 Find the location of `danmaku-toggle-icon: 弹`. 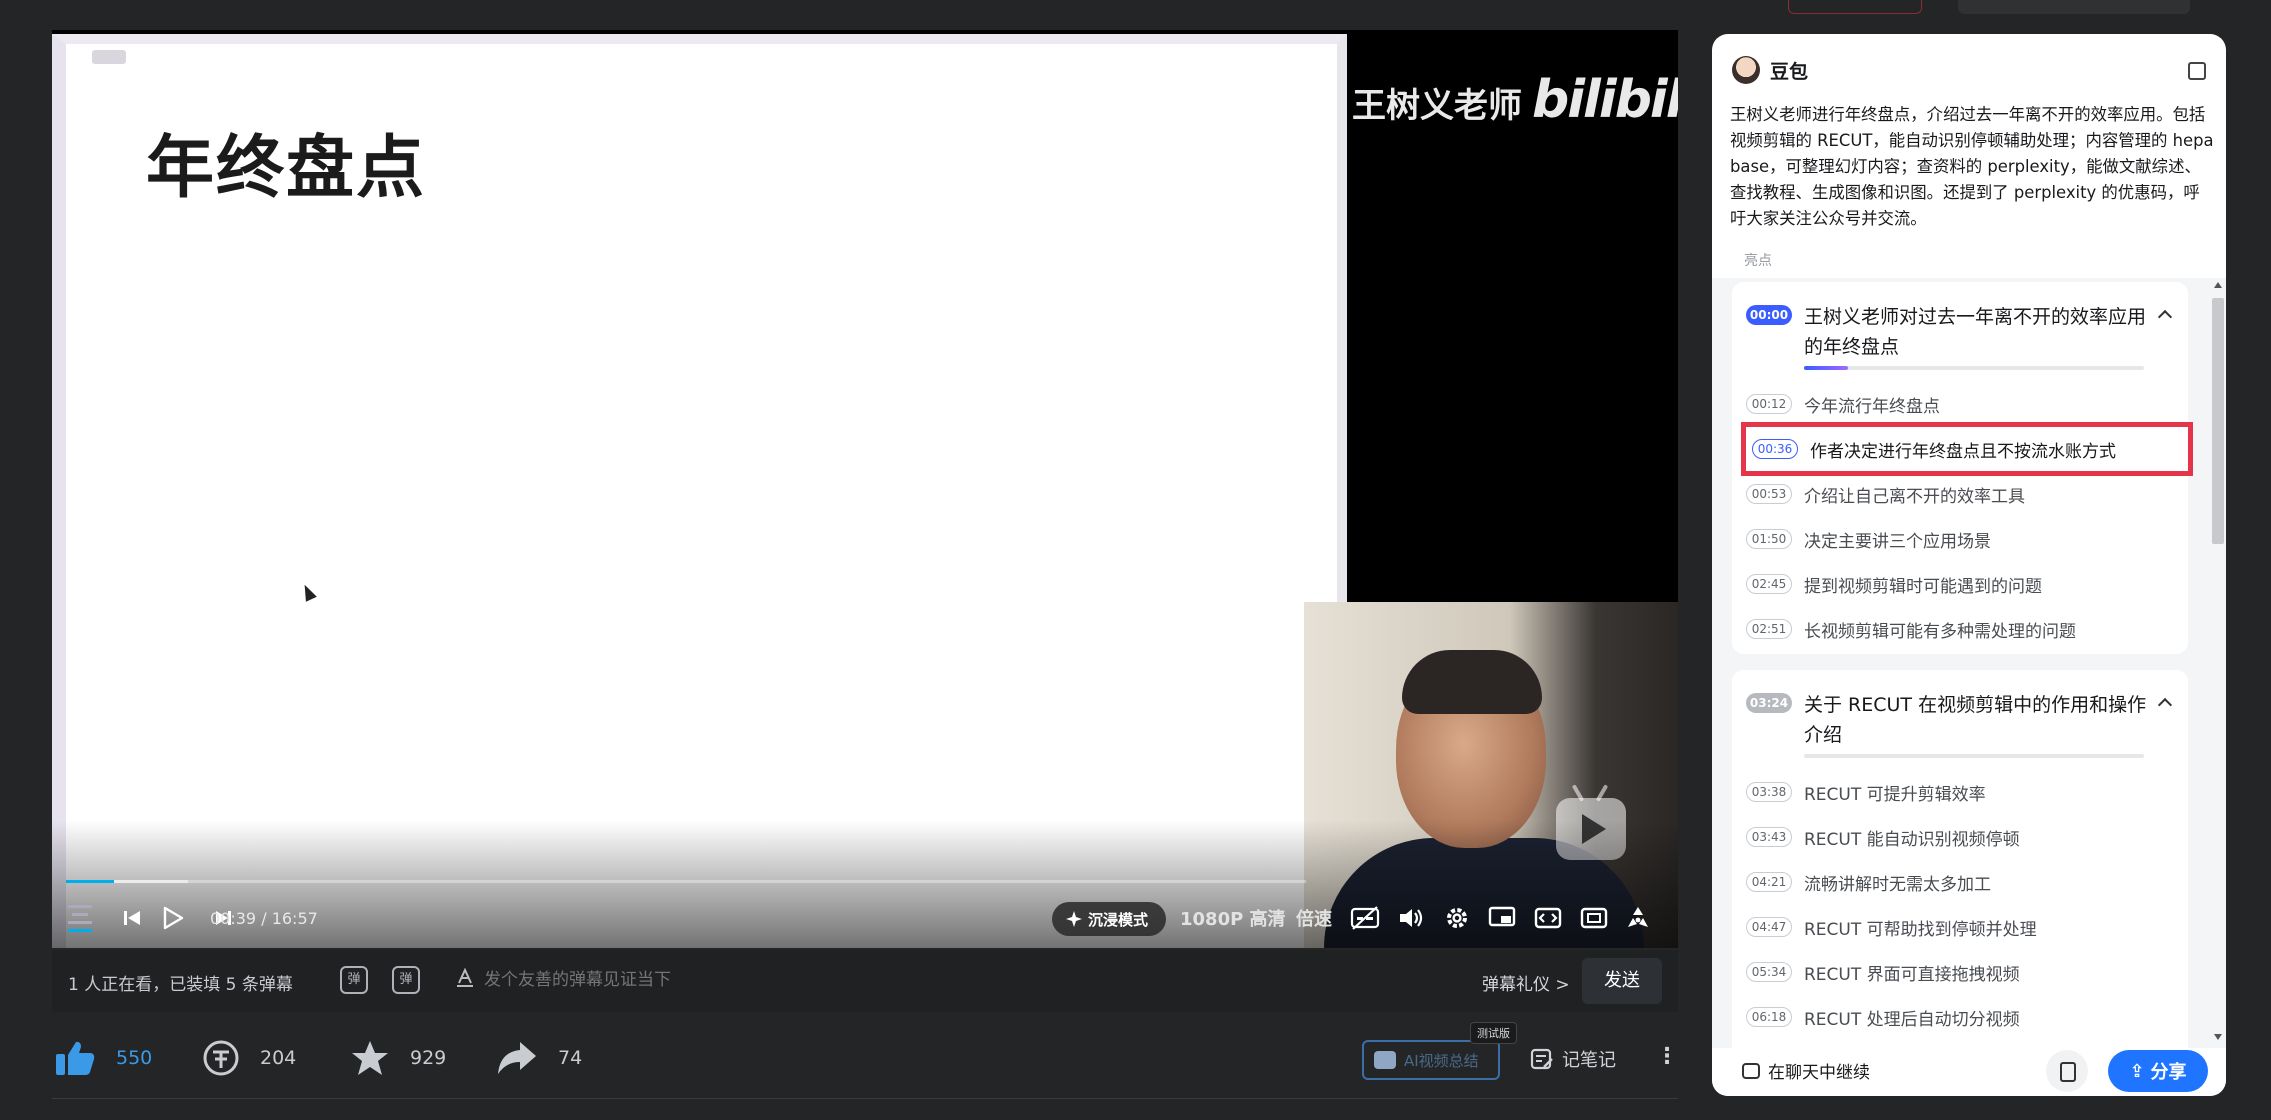

danmaku-toggle-icon: 弹 is located at coordinates (354, 980).